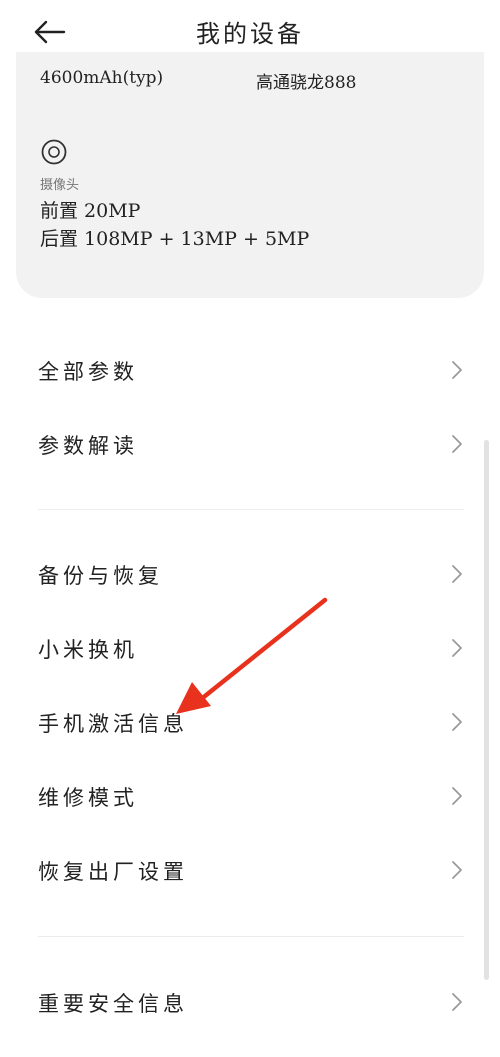  What do you see at coordinates (250, 722) in the screenshot?
I see `list-item-activation-info: 手机激活信息` at bounding box center [250, 722].